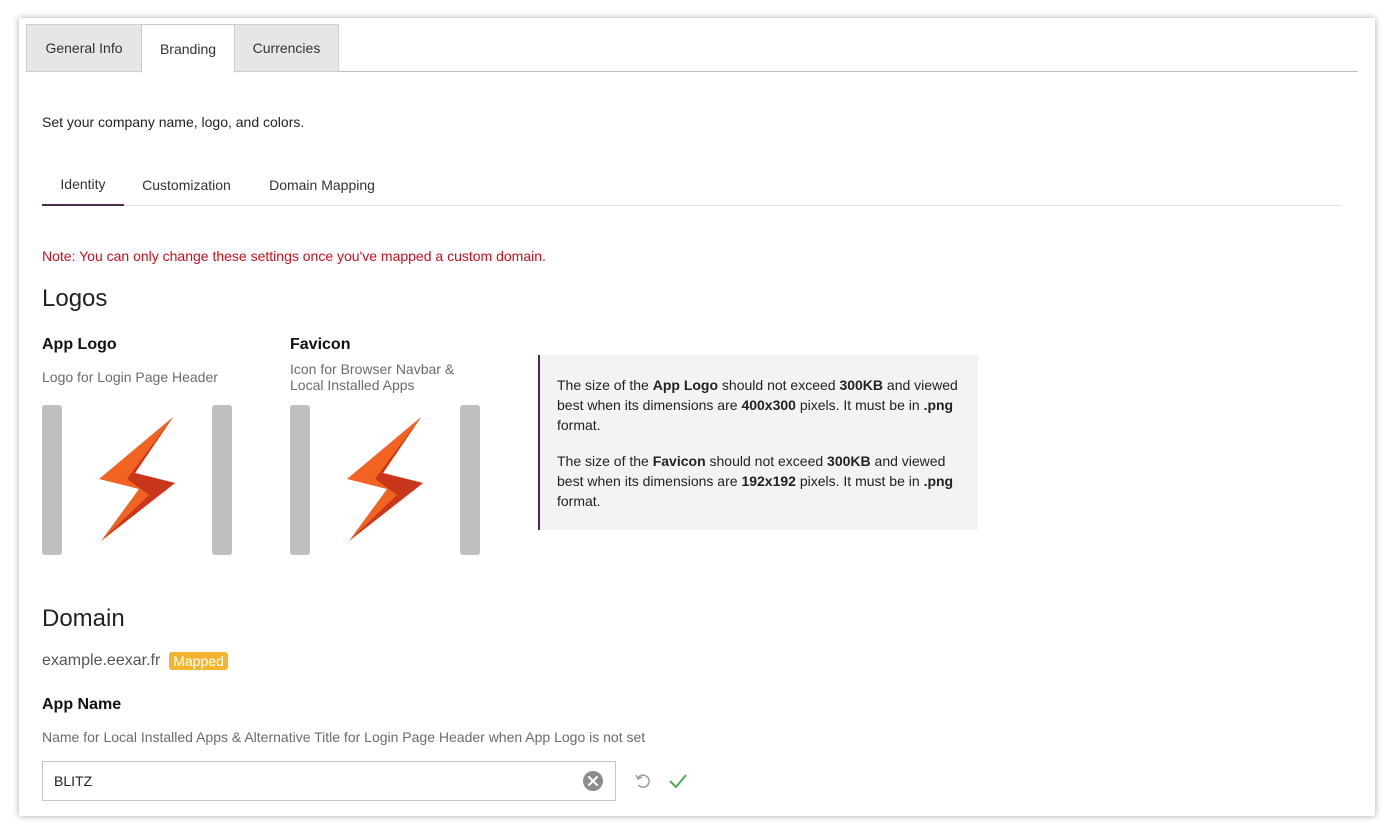 This screenshot has height=834, width=1394. Describe the element at coordinates (188, 48) in the screenshot. I see `tab-branding: Branding` at that location.